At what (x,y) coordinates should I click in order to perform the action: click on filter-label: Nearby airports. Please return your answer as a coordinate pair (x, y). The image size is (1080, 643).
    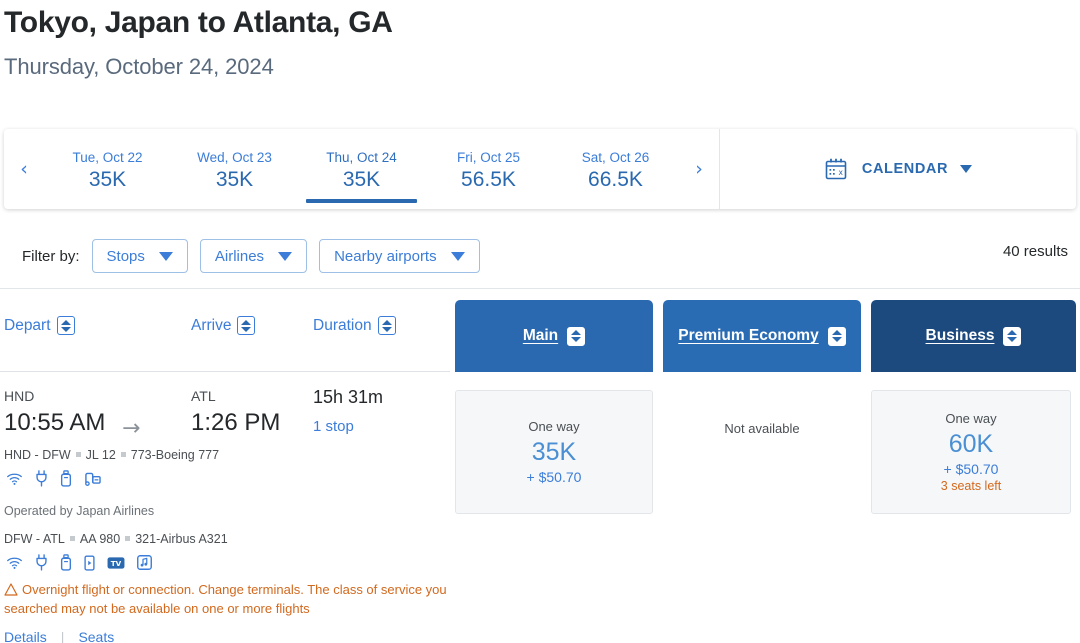
    Looking at the image, I should click on (385, 256).